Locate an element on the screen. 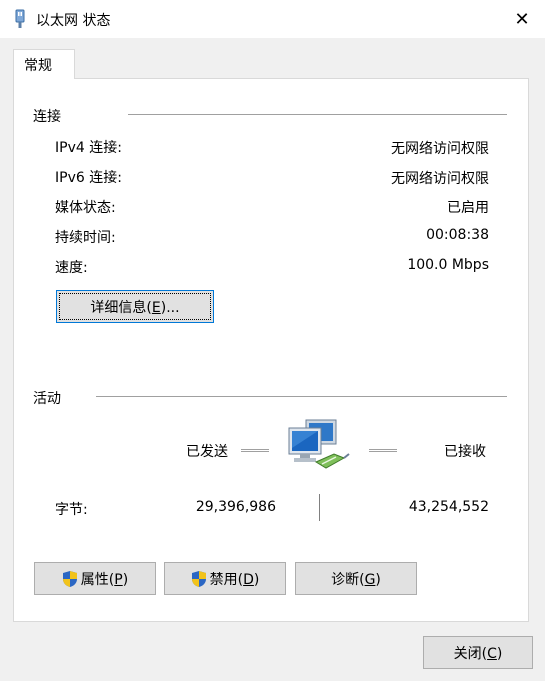 The width and height of the screenshot is (545, 681). received-label: 已接收 is located at coordinates (465, 452).